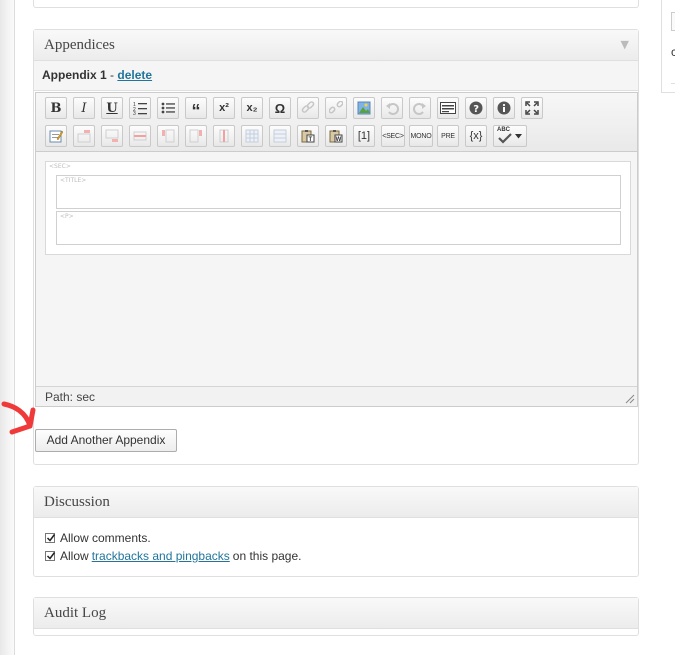  Describe the element at coordinates (420, 108) in the screenshot. I see `redo-icon` at that location.